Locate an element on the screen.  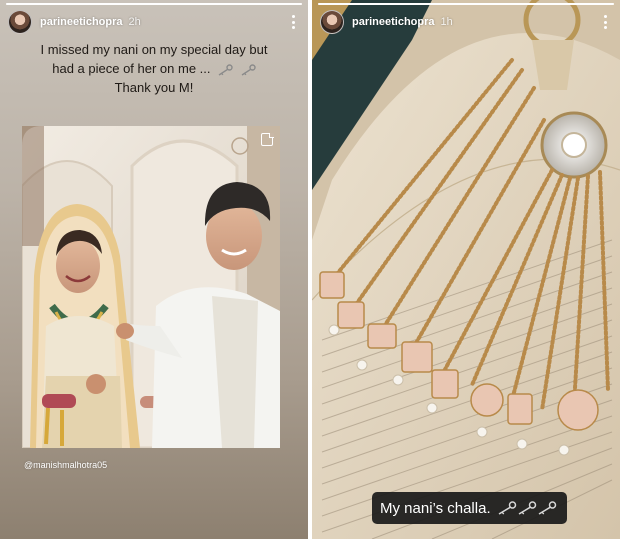
story-header: parineetichopra 2h is located at coordinates (154, 22).